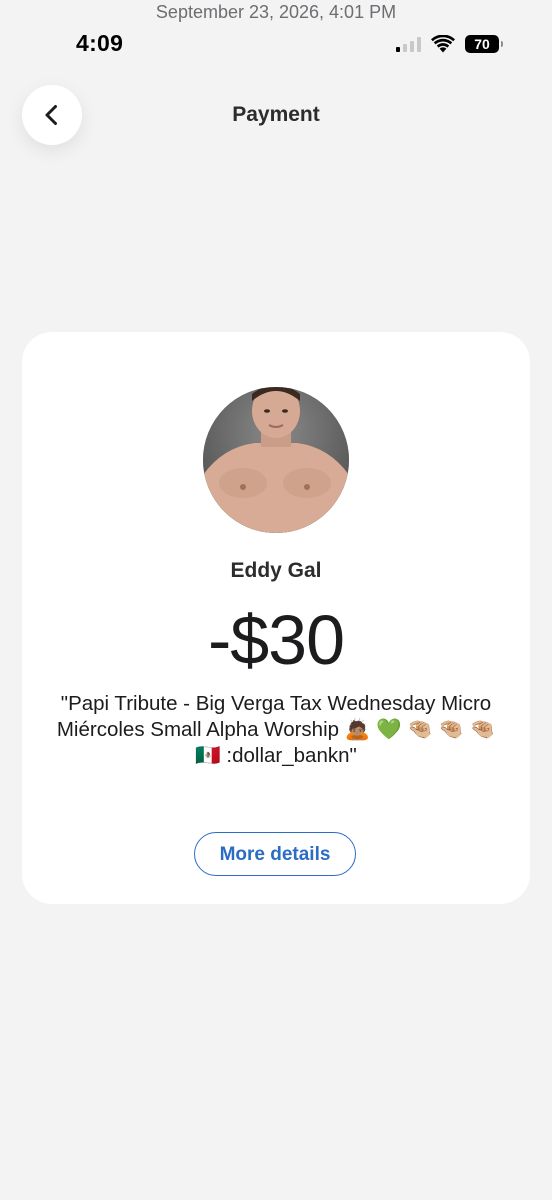  What do you see at coordinates (276, 12) in the screenshot?
I see `capture-timestamp: September 23, 2026, 4:01 PM` at bounding box center [276, 12].